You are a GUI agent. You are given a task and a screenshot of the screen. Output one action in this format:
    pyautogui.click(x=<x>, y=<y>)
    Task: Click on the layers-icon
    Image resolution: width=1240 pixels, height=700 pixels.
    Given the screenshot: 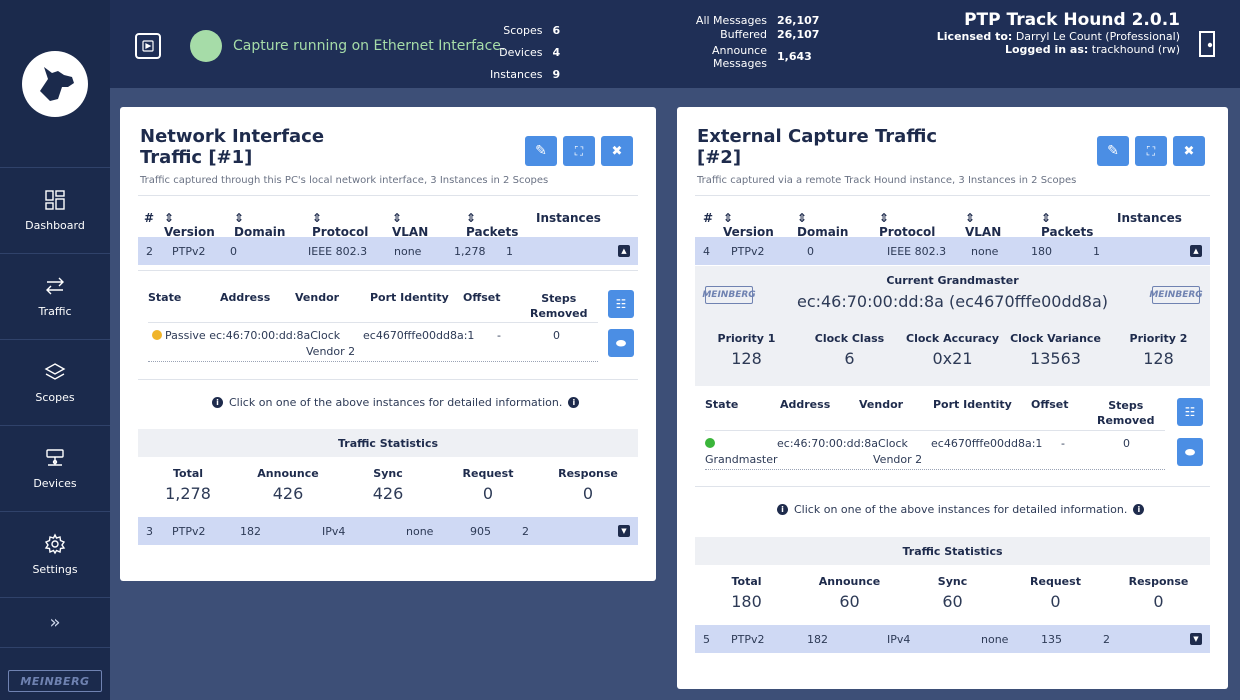 What is the action you would take?
    pyautogui.click(x=55, y=371)
    